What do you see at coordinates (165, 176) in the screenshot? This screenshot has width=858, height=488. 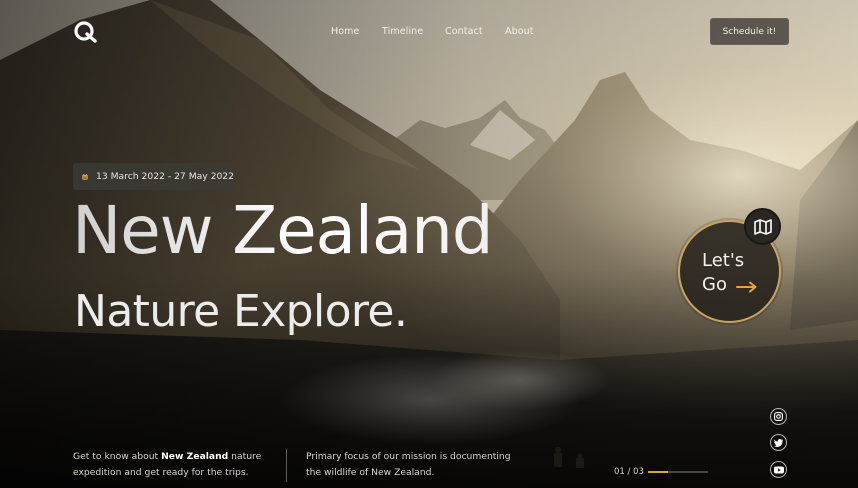 I see `date-range: 13 March 2022 - 27 May 2022` at bounding box center [165, 176].